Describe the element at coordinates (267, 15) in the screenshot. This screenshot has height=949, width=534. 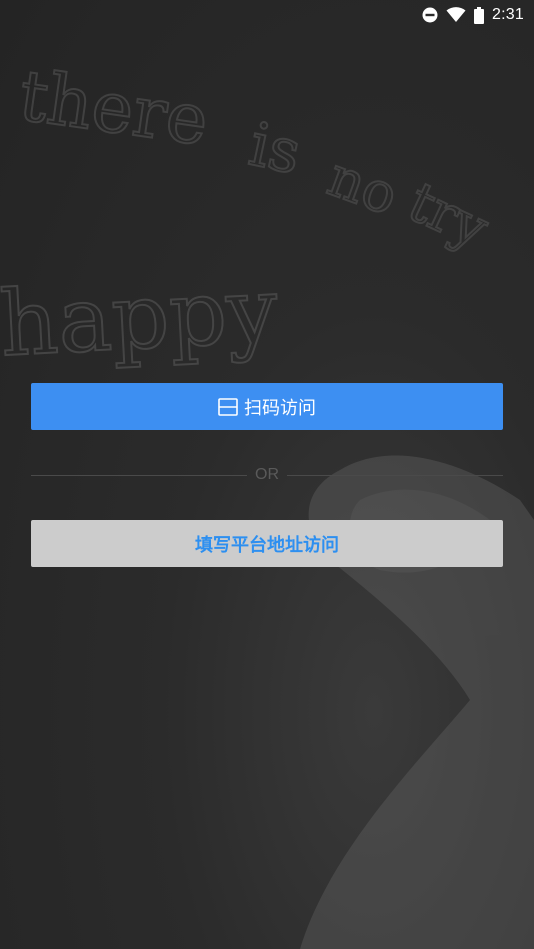
I see `status-bar: 2:31` at that location.